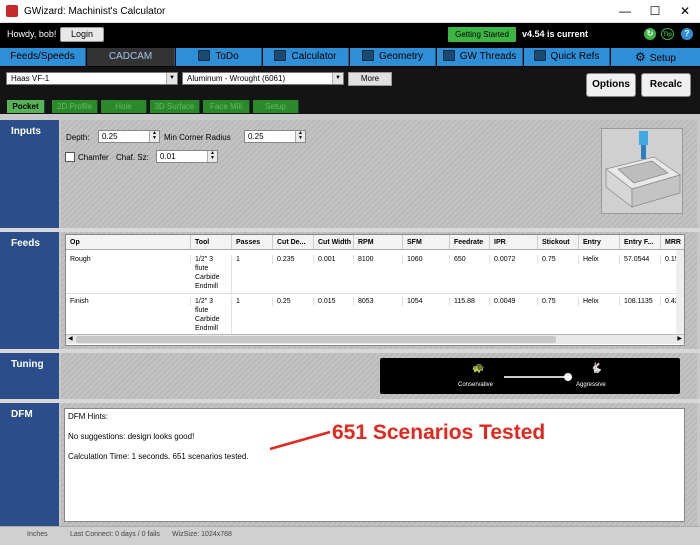  I want to click on tab-gw-threads: GW Threads, so click(480, 57).